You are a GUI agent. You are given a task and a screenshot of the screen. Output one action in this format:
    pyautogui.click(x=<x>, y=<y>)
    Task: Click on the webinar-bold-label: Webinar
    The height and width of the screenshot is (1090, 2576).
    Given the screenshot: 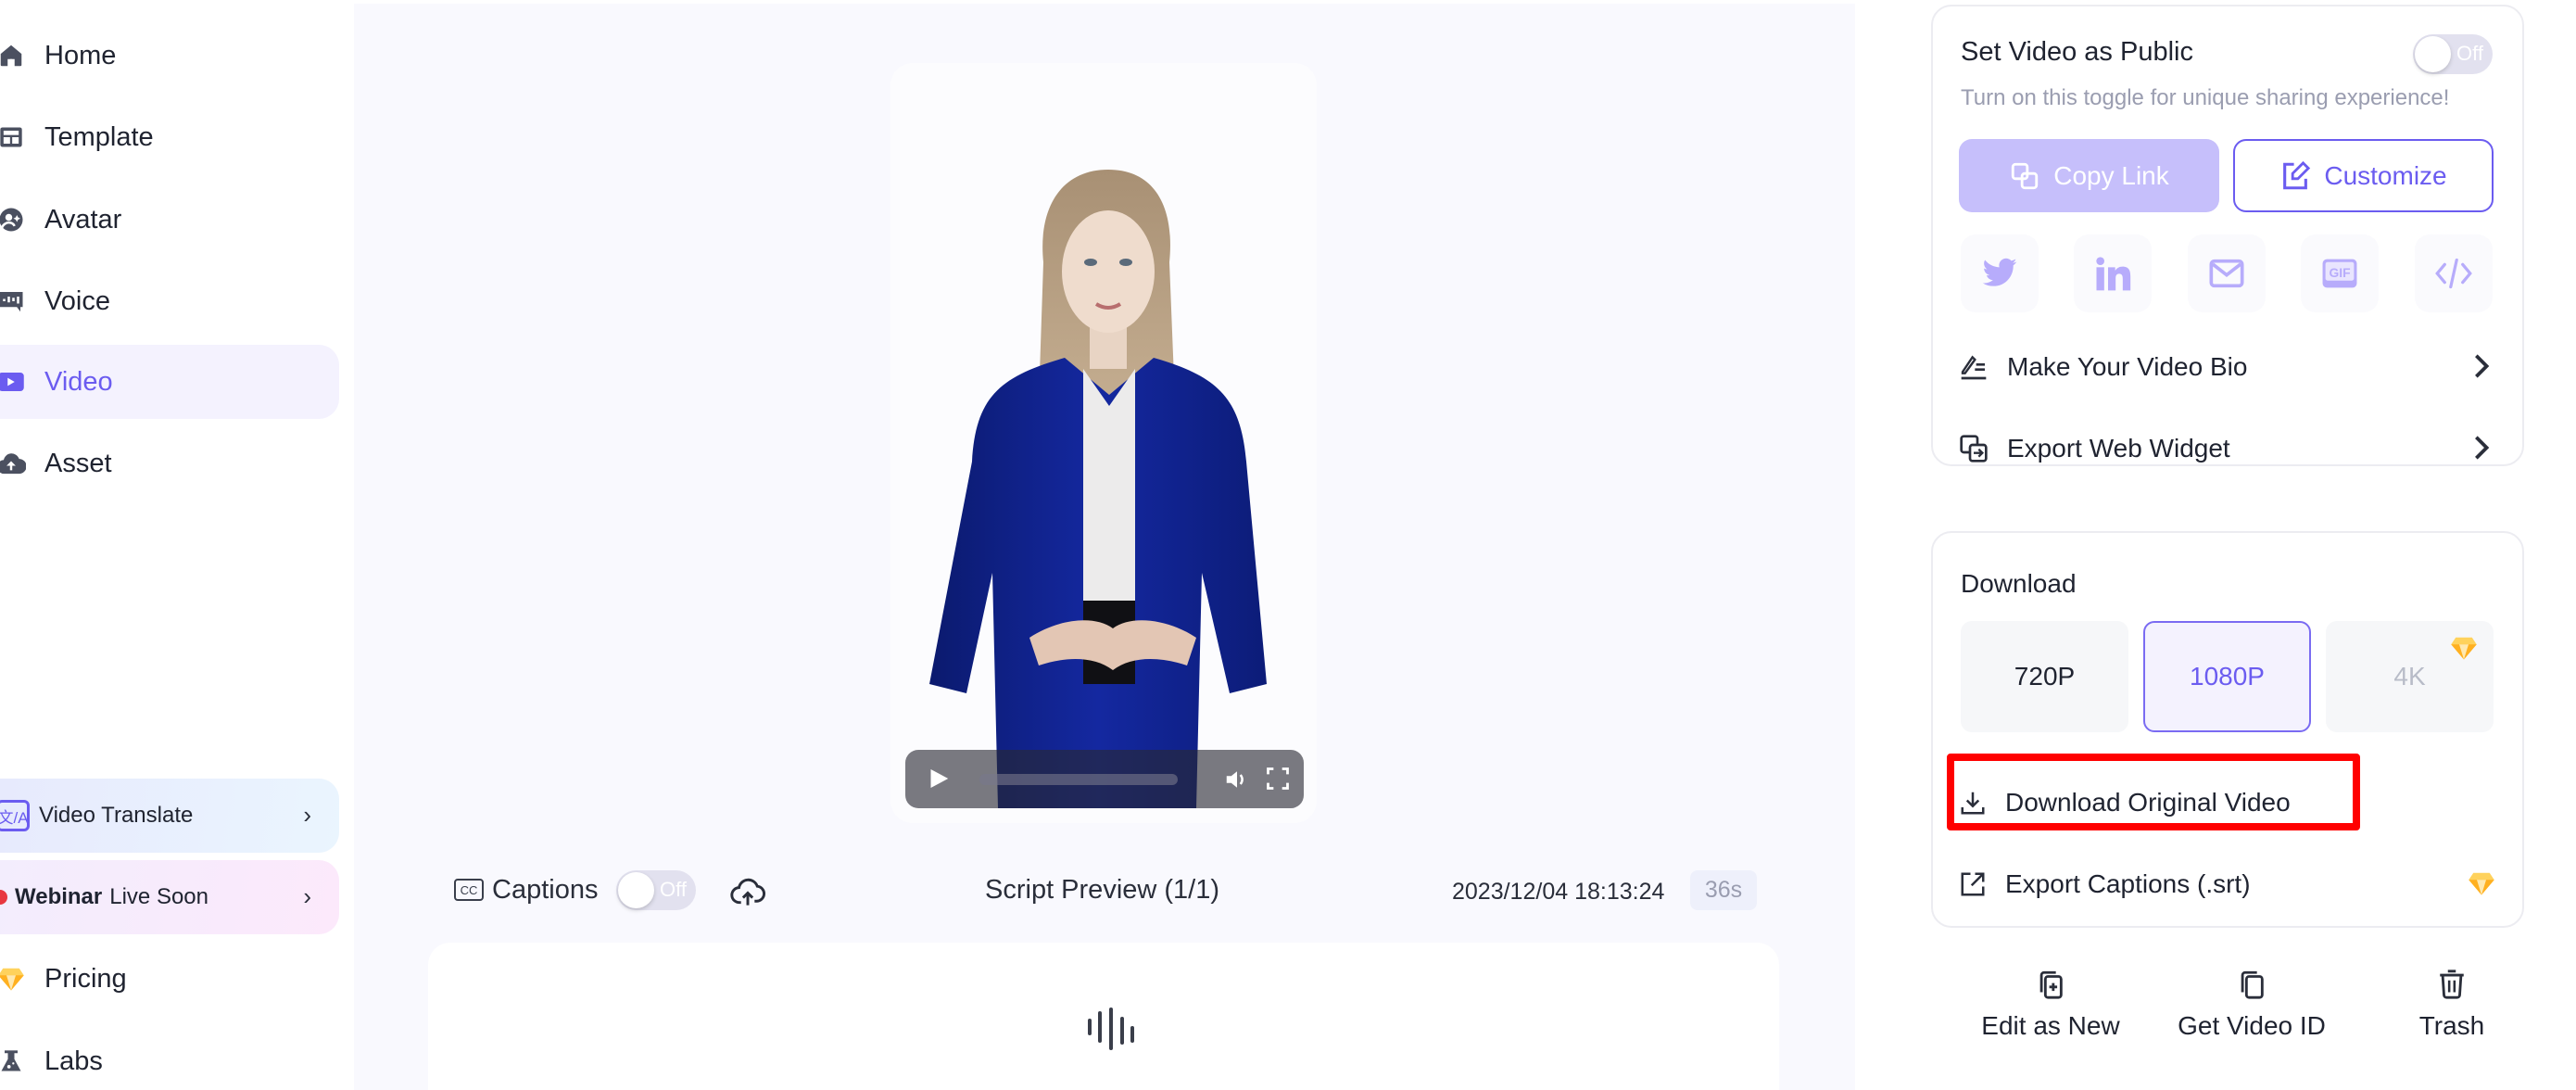 What is the action you would take?
    pyautogui.click(x=59, y=896)
    